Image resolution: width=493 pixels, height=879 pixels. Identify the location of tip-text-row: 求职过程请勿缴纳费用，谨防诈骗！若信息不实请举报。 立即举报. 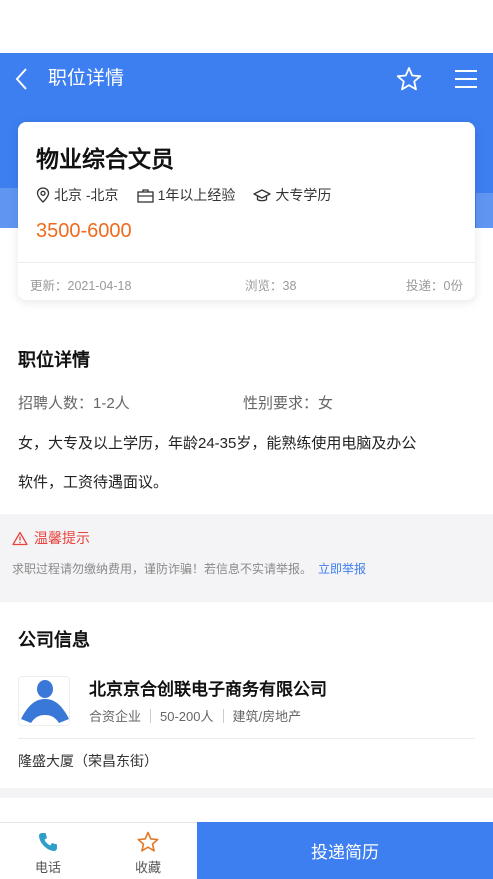
(189, 568).